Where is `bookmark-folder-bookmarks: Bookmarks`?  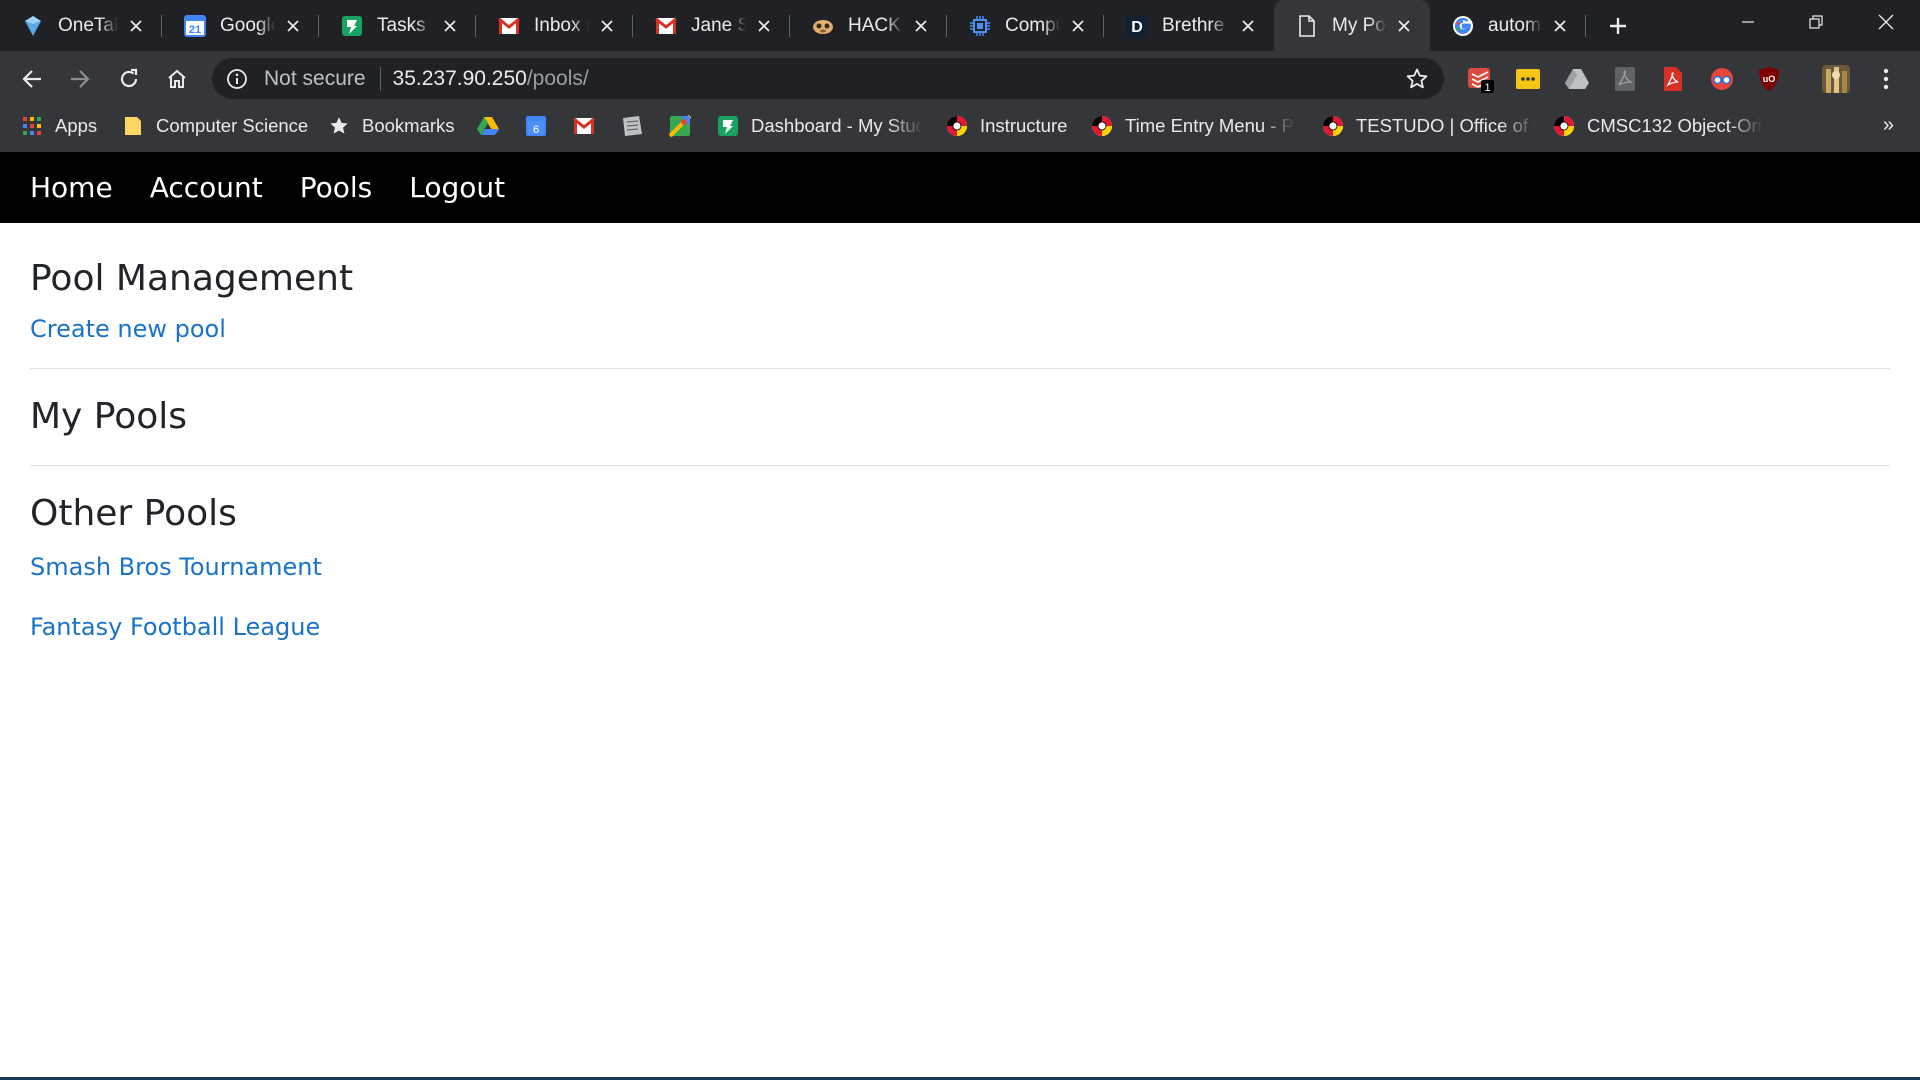 bookmark-folder-bookmarks: Bookmarks is located at coordinates (391, 126).